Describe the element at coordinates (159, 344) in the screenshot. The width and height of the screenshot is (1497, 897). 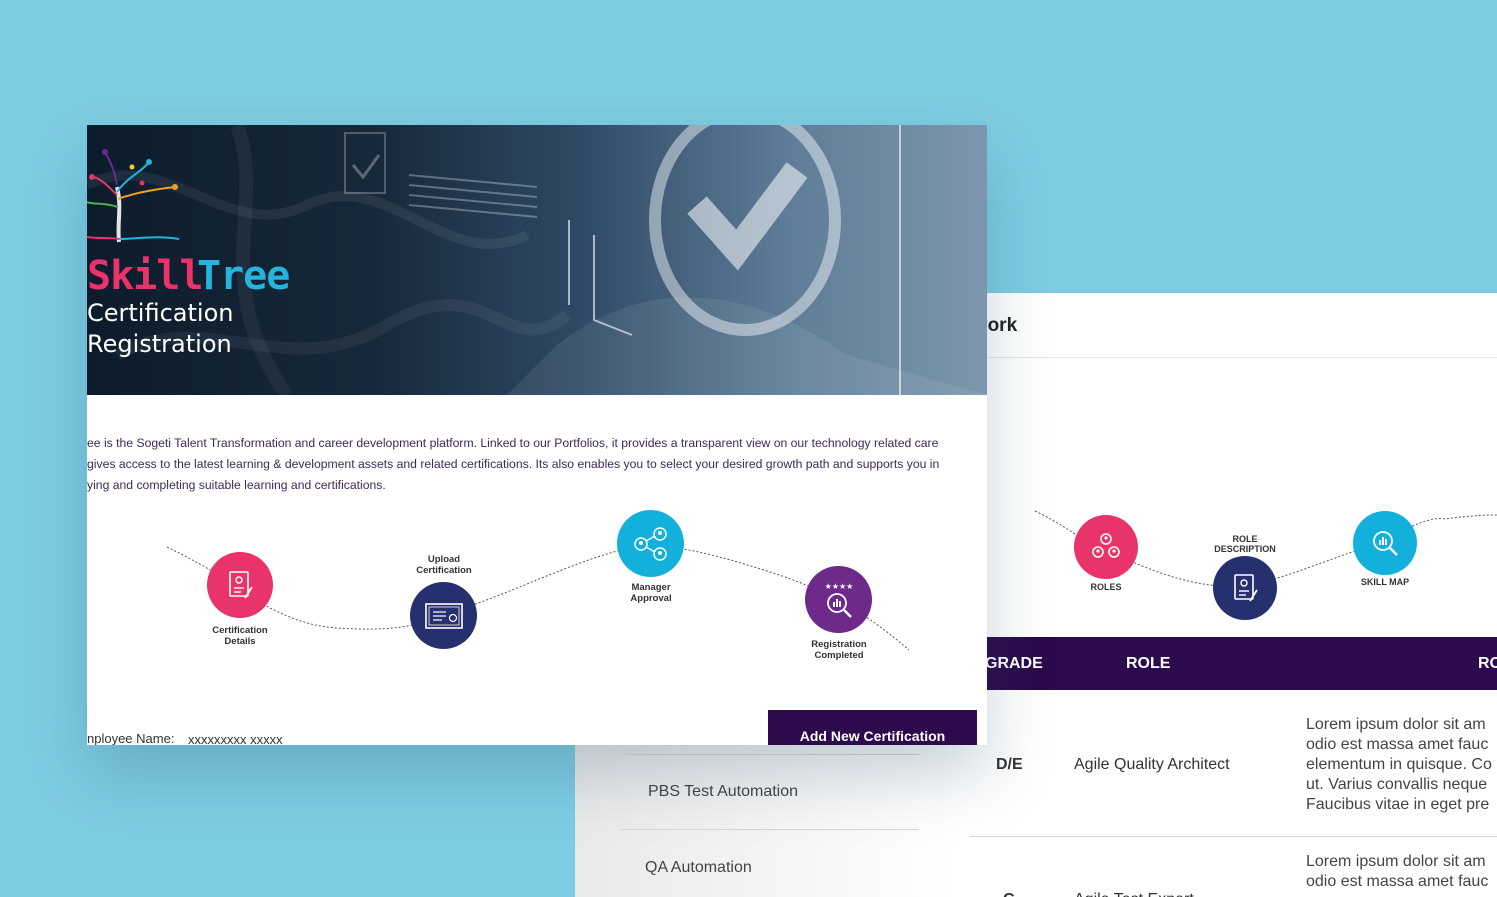
I see `banner-subtitle-line-2: Registration` at that location.